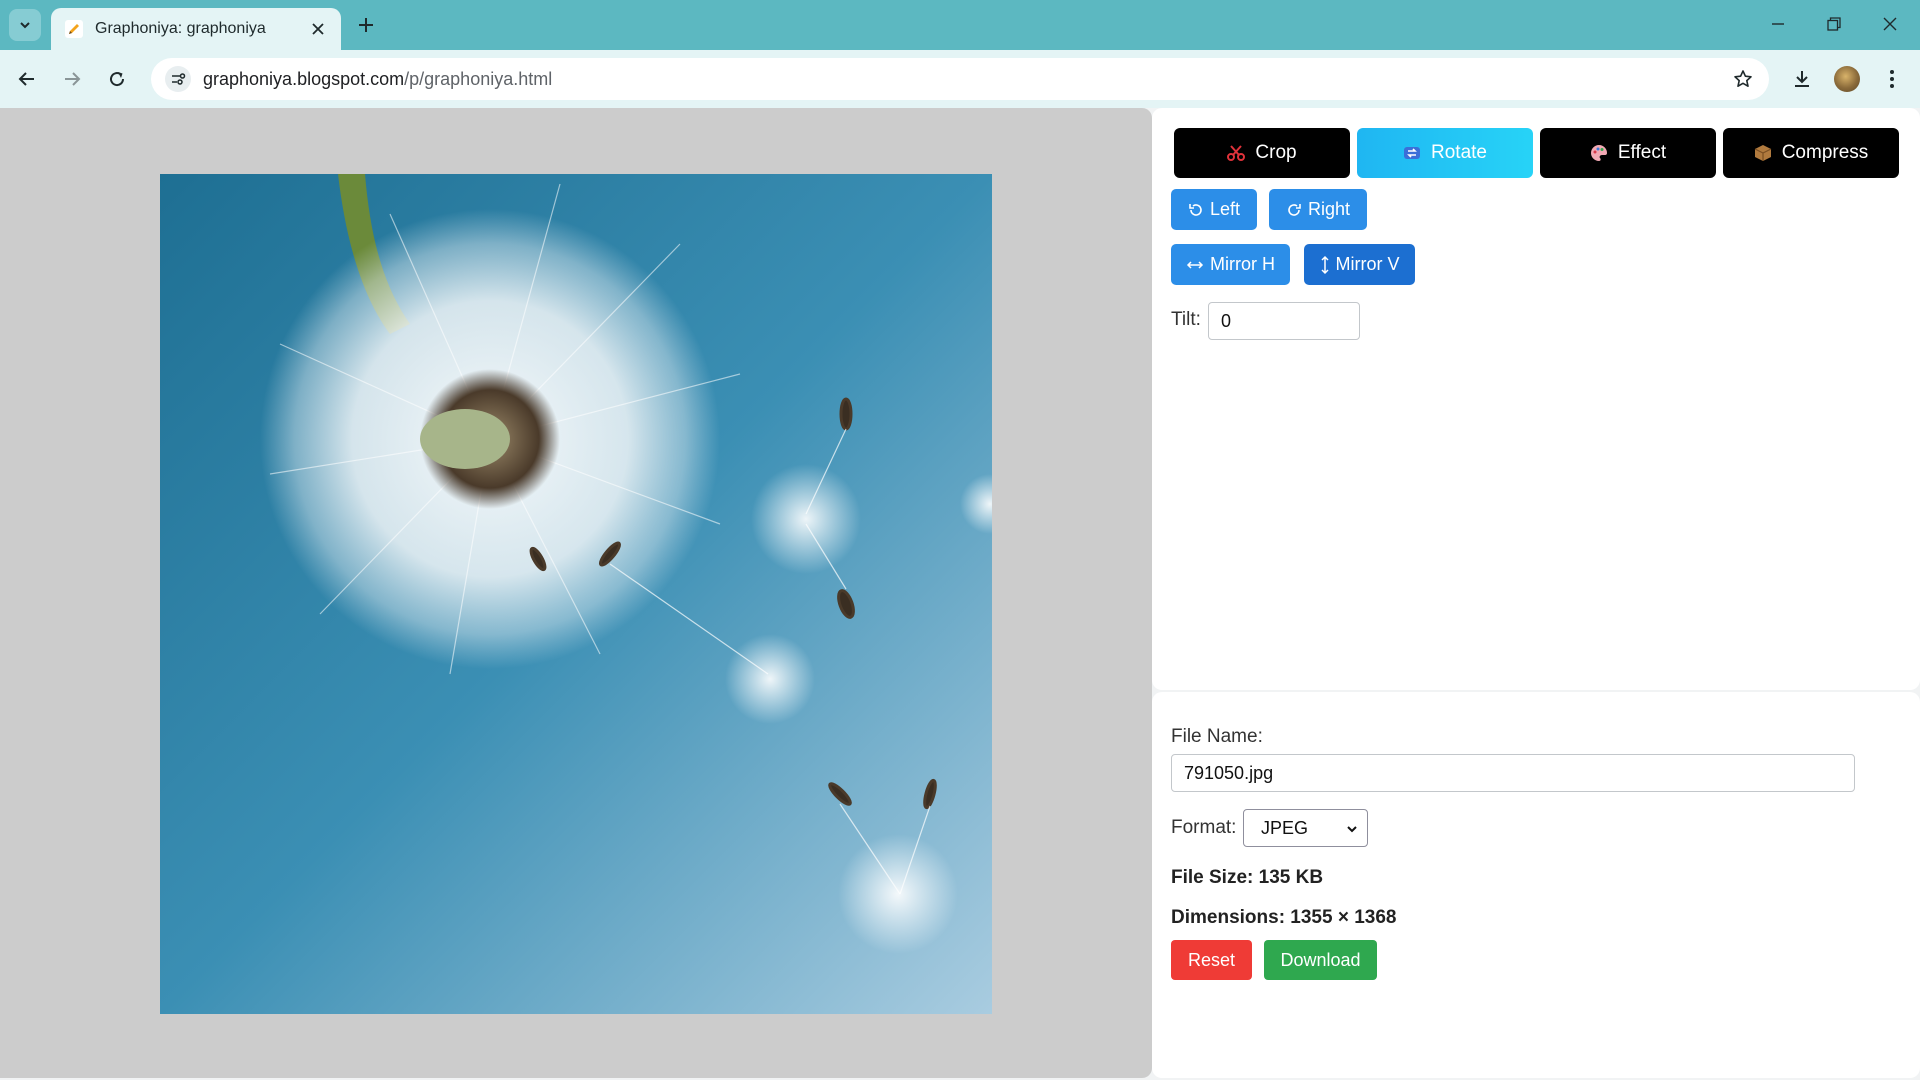  I want to click on close-window-button, so click(1890, 24).